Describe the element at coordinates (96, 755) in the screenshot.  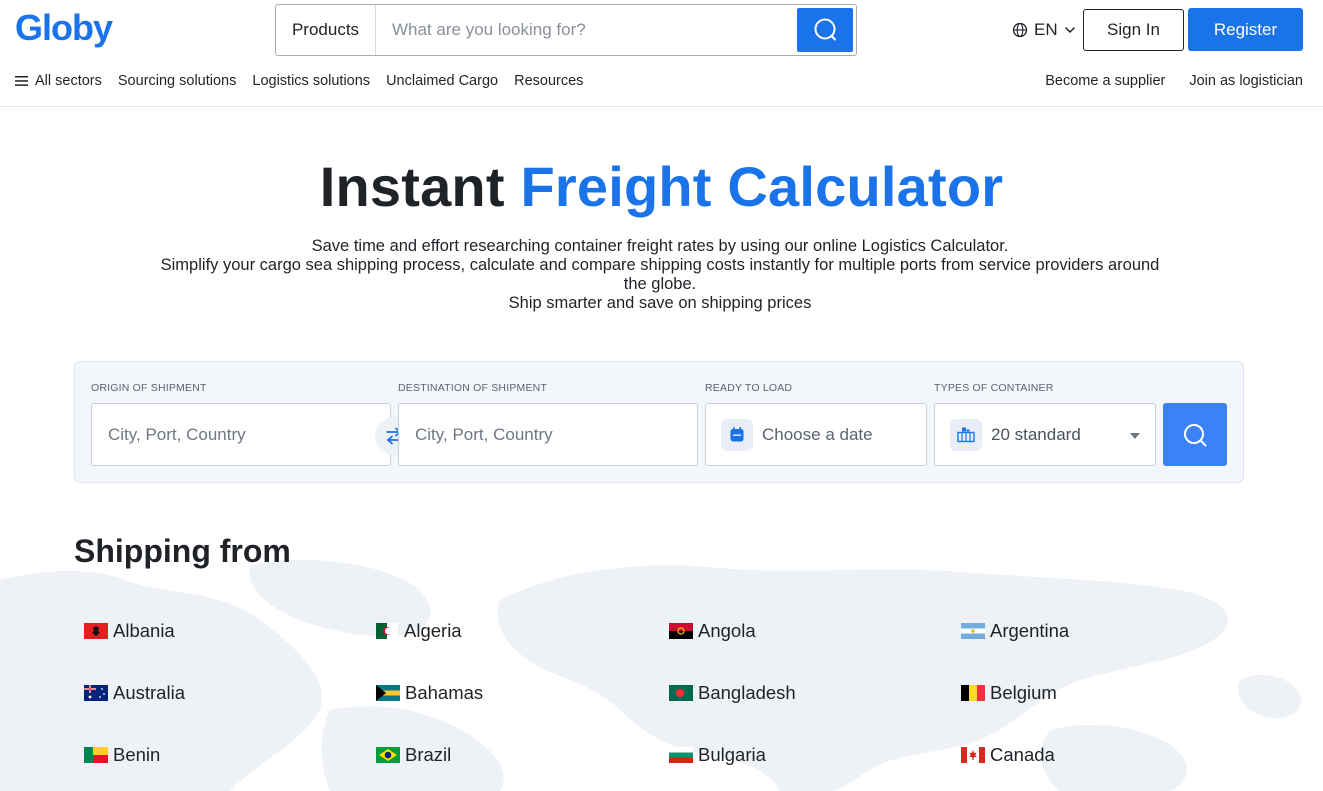
I see `benin-flag-icon` at that location.